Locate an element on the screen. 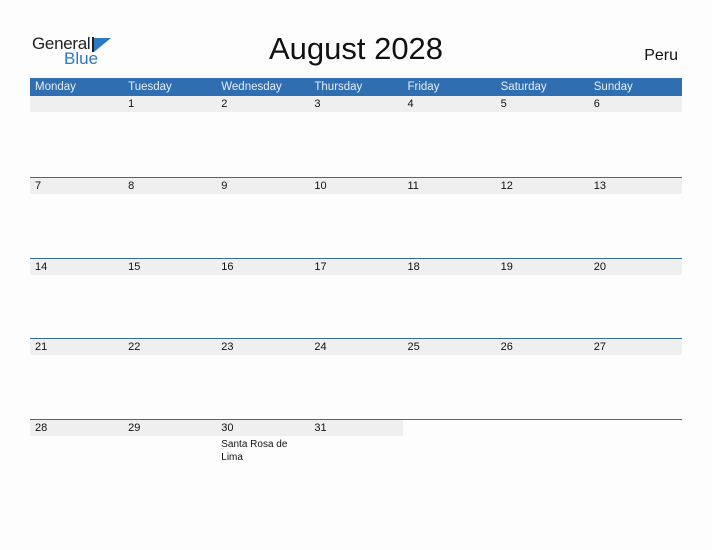 The image size is (712, 550). day-cell: 26 is located at coordinates (506, 347).